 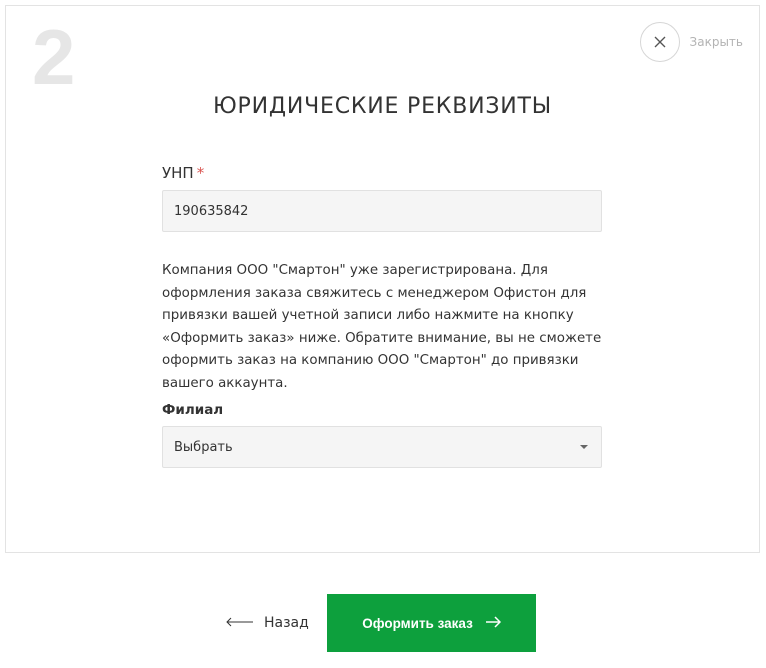 I want to click on chevron-down-icon, so click(x=584, y=447).